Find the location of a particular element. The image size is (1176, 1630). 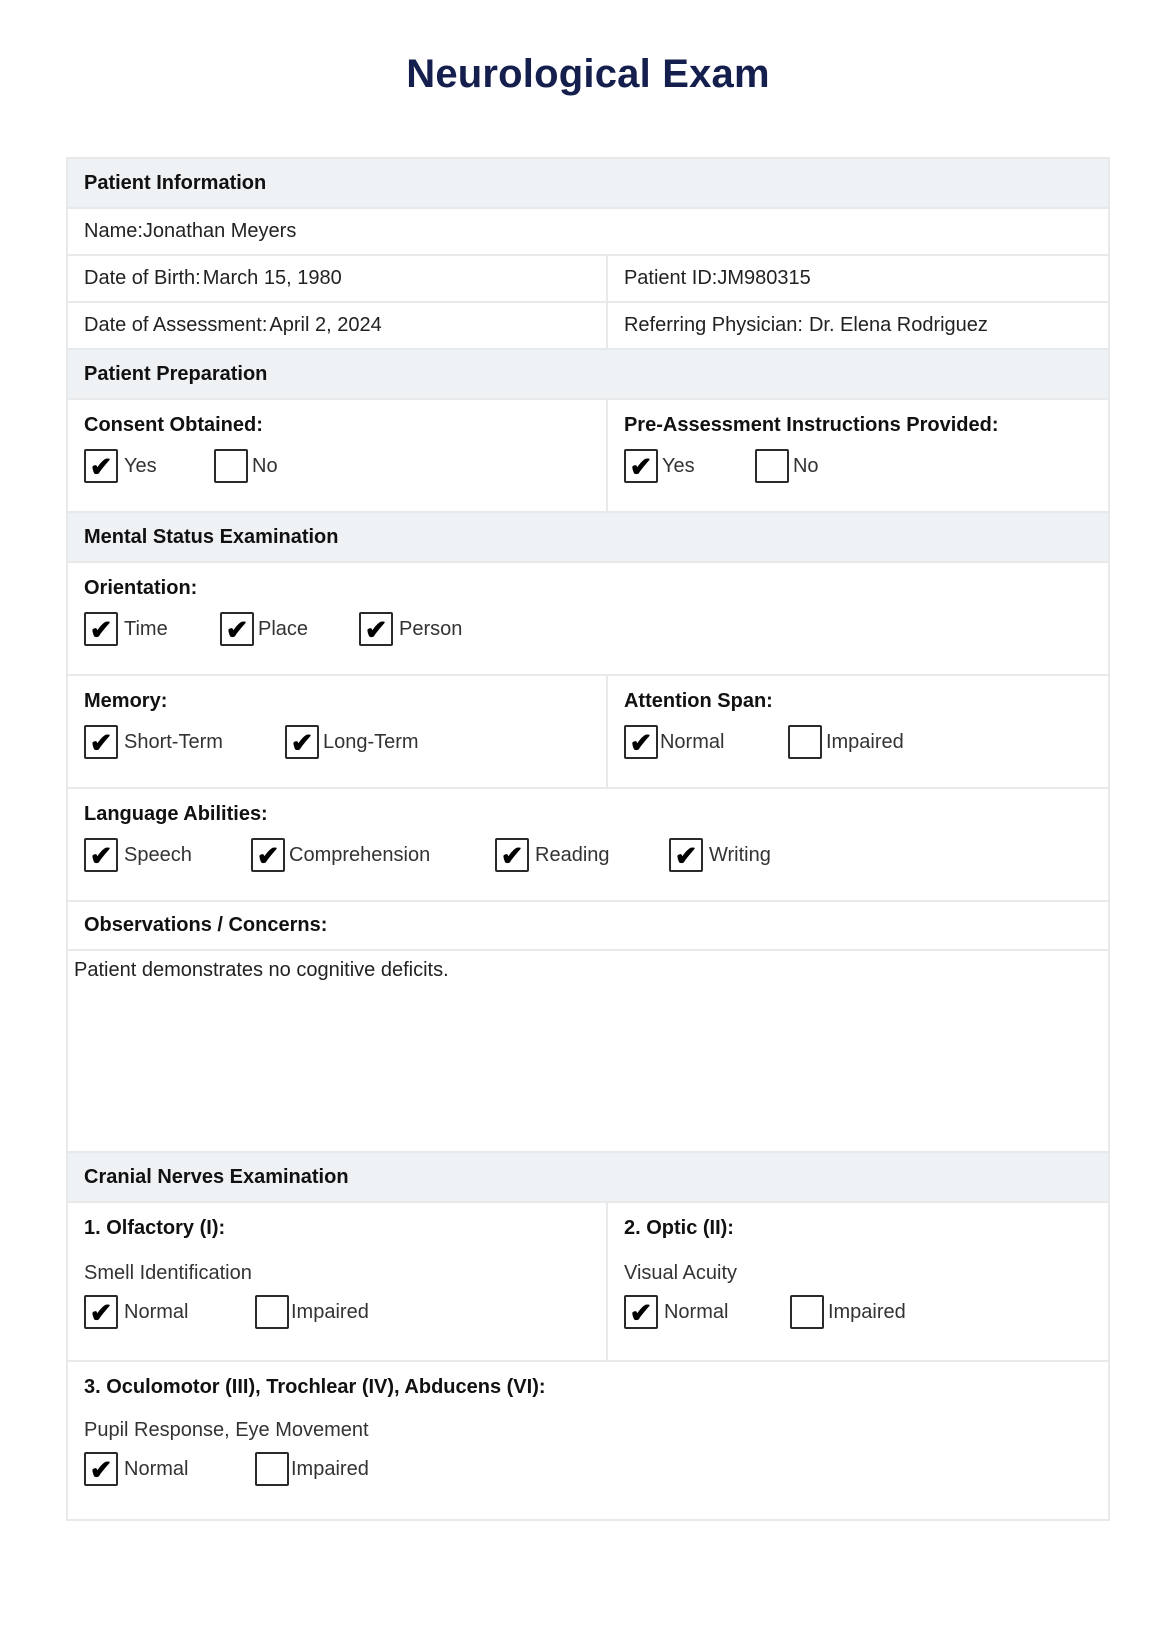

memory-group: Memory: ✔ Short-Term ✔ Long-Term is located at coordinates (337, 731).